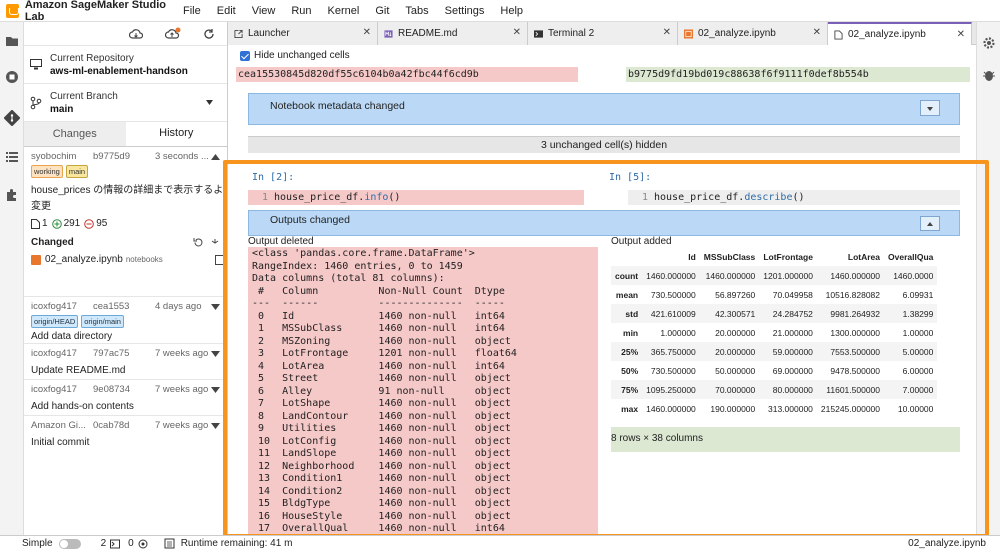  Describe the element at coordinates (930, 223) in the screenshot. I see `collapse-outputs-button` at that location.